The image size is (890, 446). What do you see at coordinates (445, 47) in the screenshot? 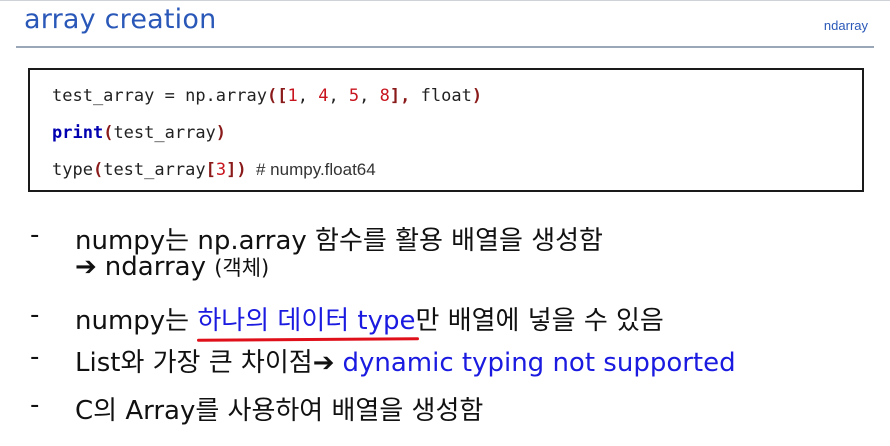
I see `title-divider` at bounding box center [445, 47].